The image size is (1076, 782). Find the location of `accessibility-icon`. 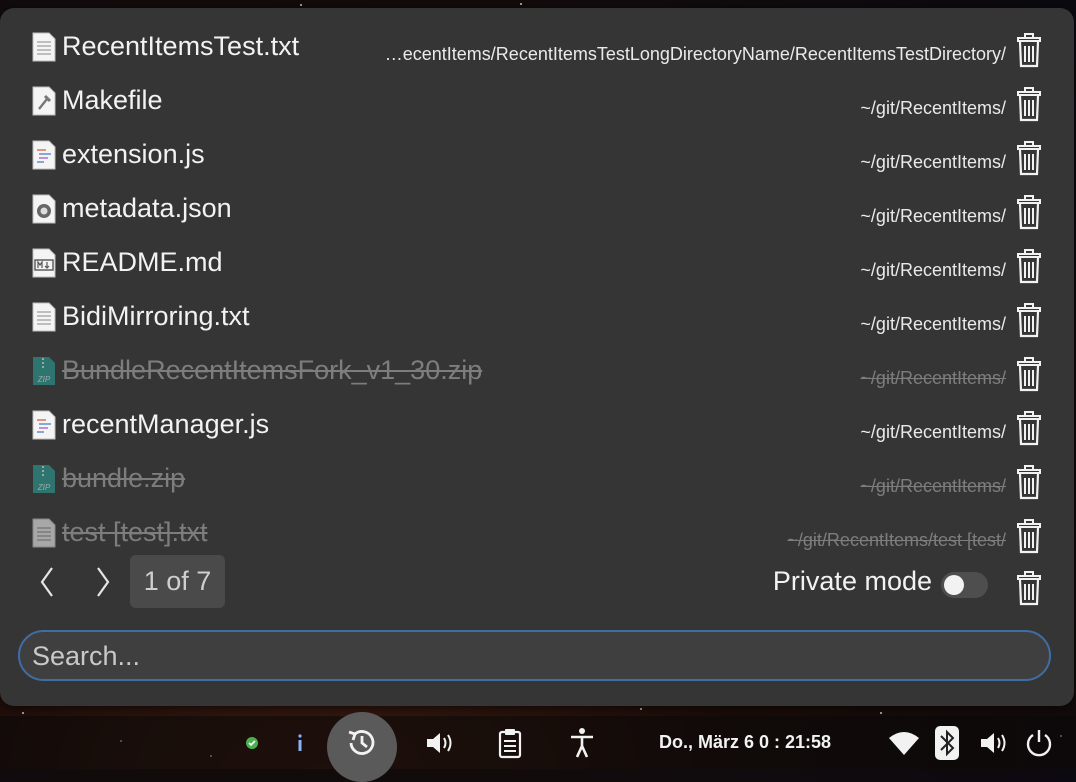

accessibility-icon is located at coordinates (582, 742).